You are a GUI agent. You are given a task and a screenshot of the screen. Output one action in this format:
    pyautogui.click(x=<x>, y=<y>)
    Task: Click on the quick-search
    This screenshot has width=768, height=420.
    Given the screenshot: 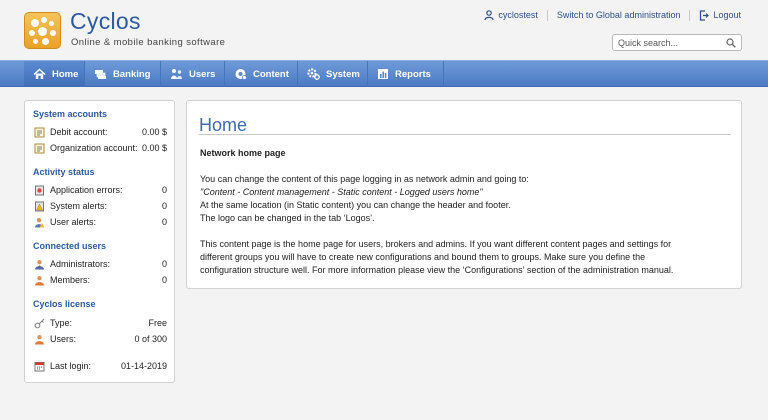 What is the action you would take?
    pyautogui.click(x=677, y=42)
    